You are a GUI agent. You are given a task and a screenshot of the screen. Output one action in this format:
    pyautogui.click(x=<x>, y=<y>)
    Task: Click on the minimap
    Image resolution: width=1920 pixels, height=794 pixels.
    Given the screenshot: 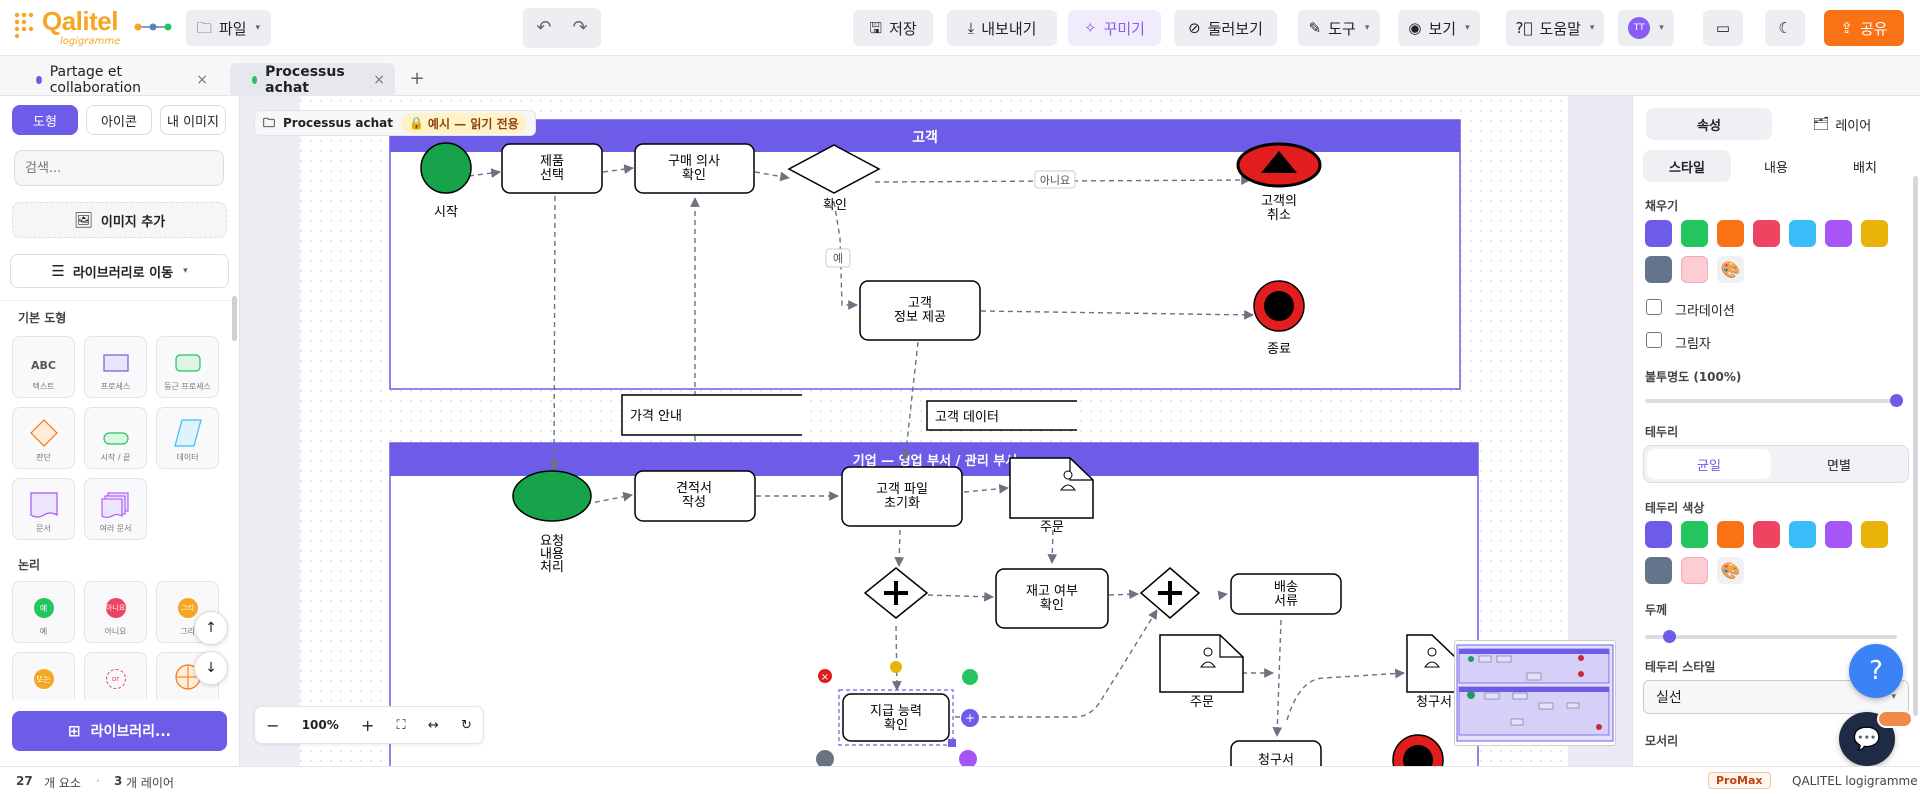 What is the action you would take?
    pyautogui.click(x=1535, y=693)
    